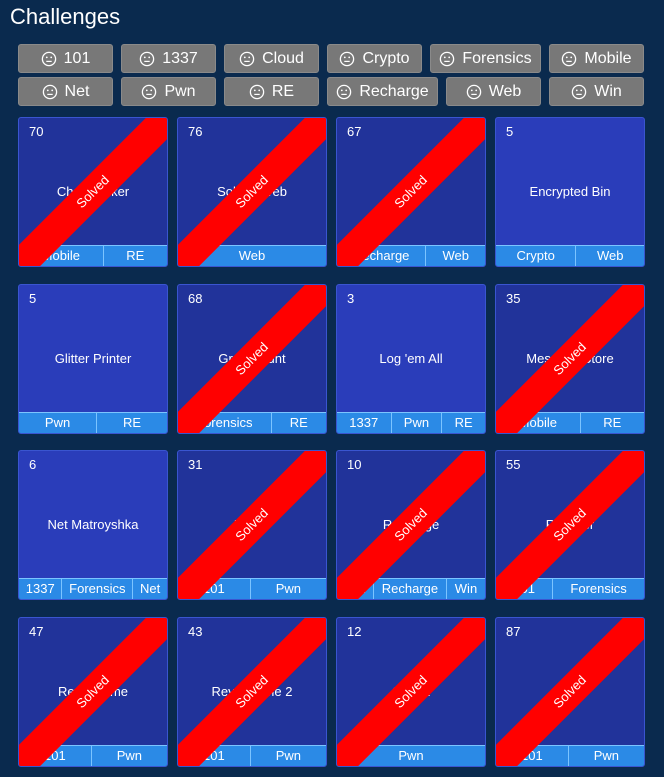 The image size is (664, 777). What do you see at coordinates (411, 525) in the screenshot?
I see `challenge-card: 10RechargeNetRechargeWinSolved` at bounding box center [411, 525].